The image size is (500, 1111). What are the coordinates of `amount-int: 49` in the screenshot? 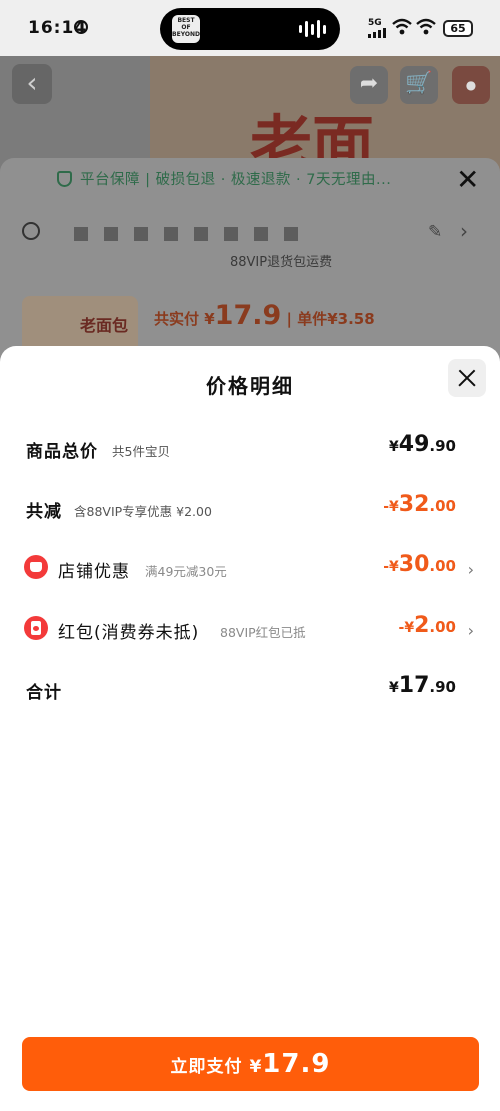 It's located at (414, 444).